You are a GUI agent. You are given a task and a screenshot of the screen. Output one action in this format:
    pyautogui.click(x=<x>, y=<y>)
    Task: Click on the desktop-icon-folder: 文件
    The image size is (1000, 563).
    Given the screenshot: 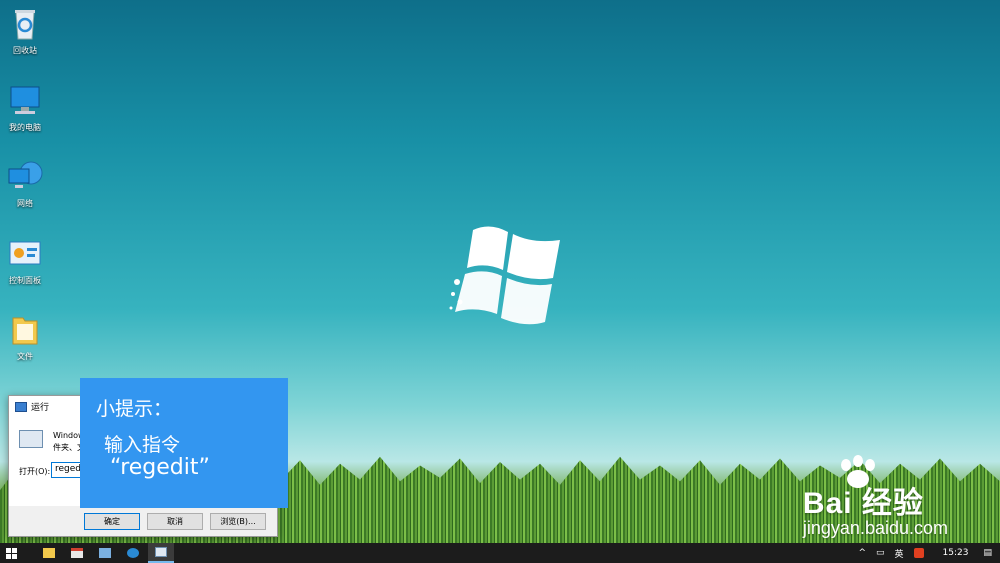 What is the action you would take?
    pyautogui.click(x=25, y=337)
    